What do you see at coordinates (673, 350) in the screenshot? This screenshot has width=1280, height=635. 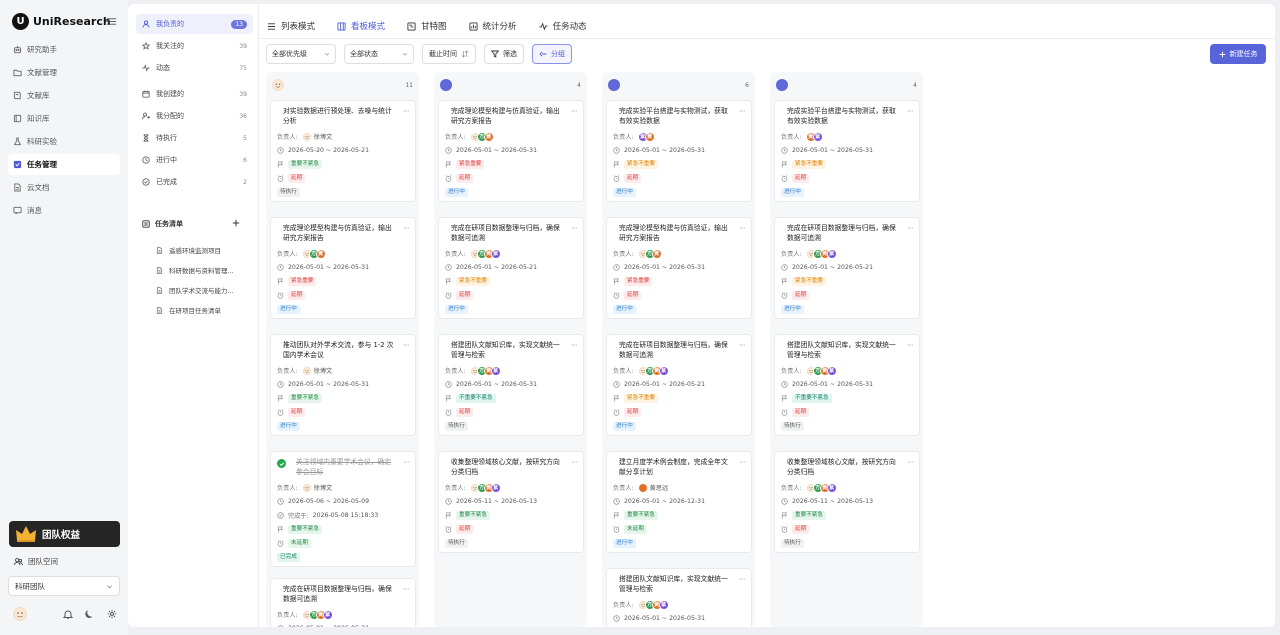 I see `task-title: 完成在研项目数据整理与归档，确保数据可追溯` at bounding box center [673, 350].